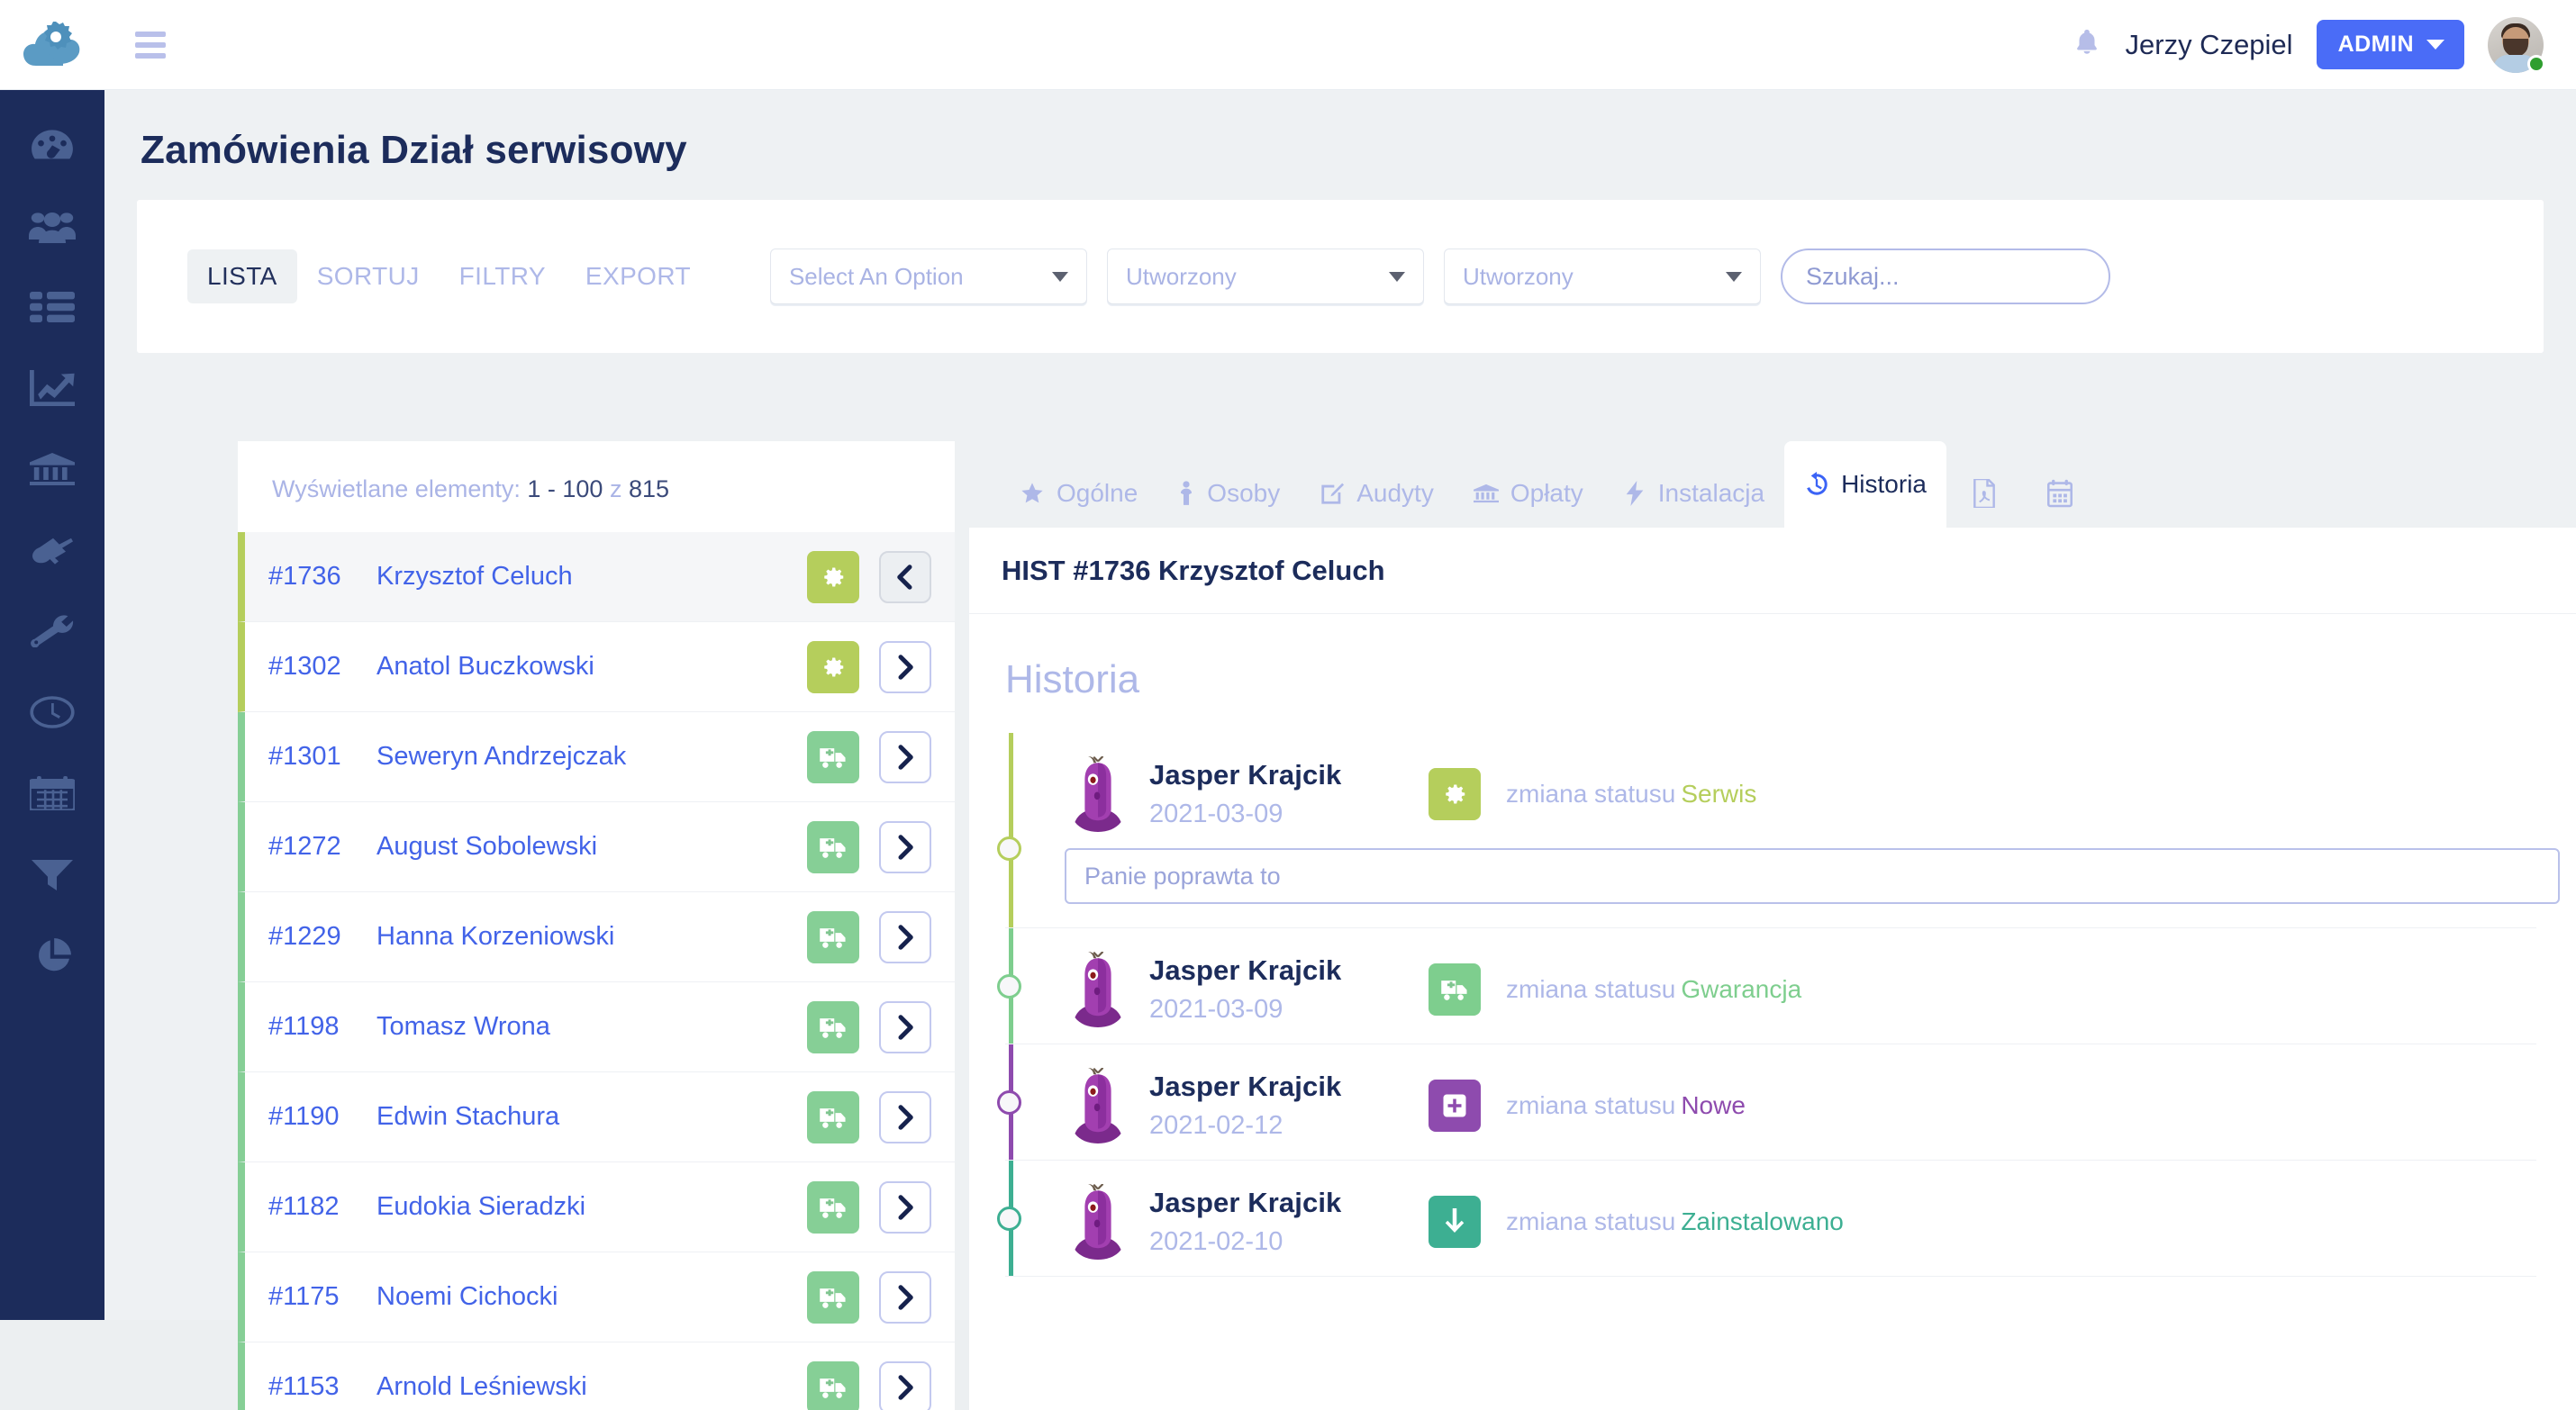  What do you see at coordinates (905, 577) in the screenshot?
I see `row-collapse-button` at bounding box center [905, 577].